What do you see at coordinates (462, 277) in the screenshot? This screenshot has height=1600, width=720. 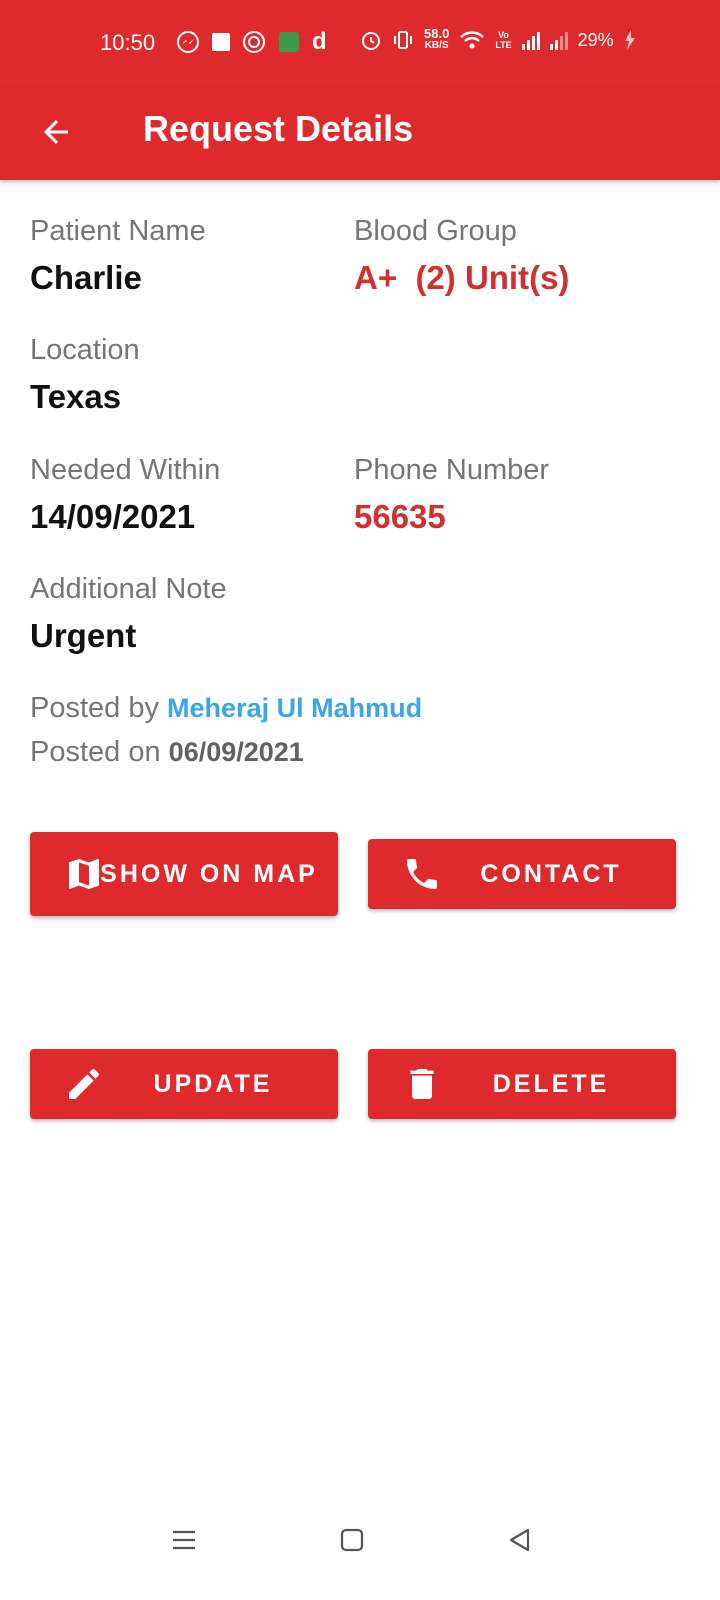 I see `blood-group-value: A+ (2) Unit(s)` at bounding box center [462, 277].